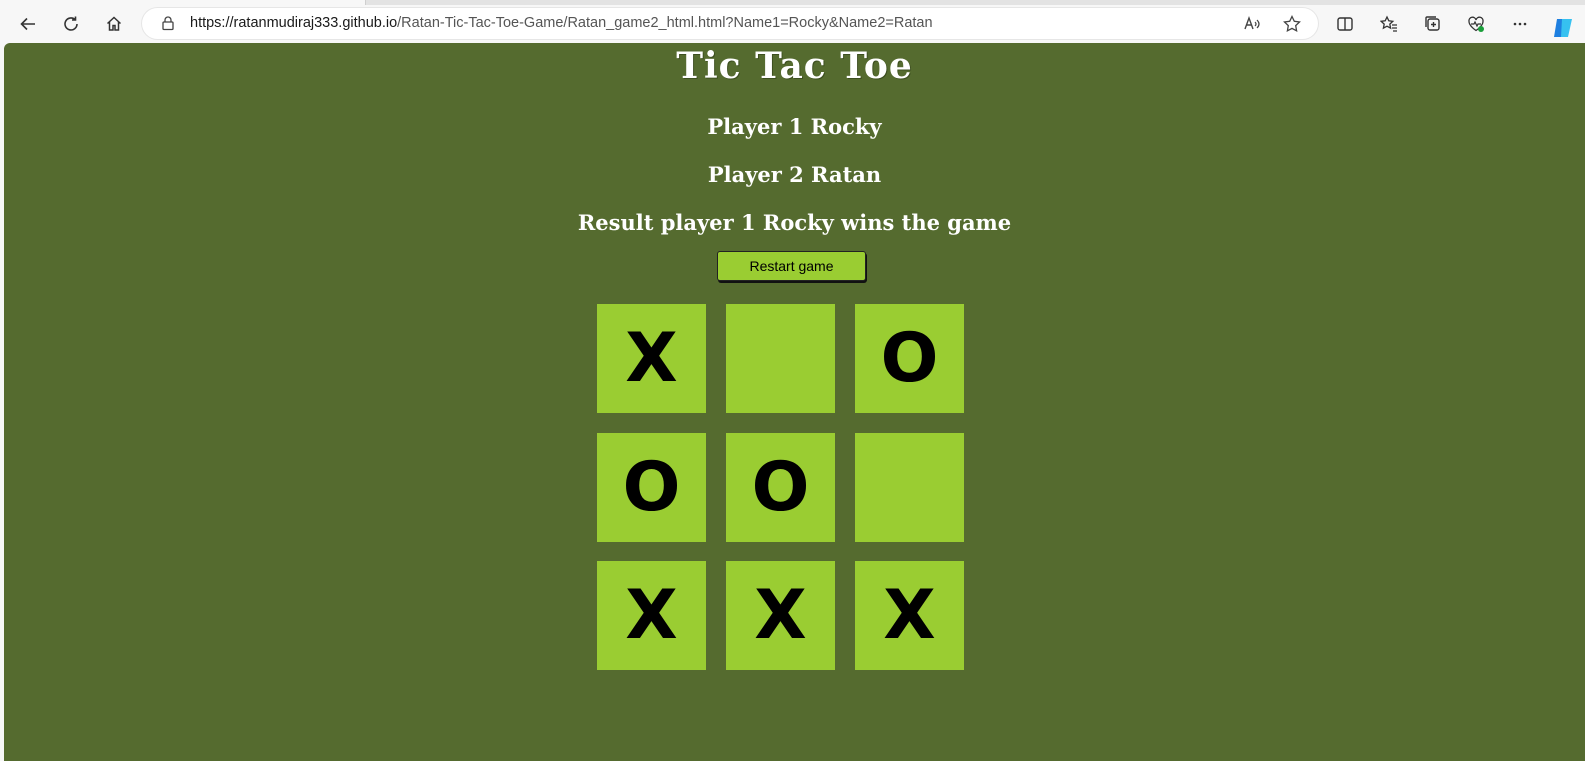  I want to click on back-button, so click(28, 24).